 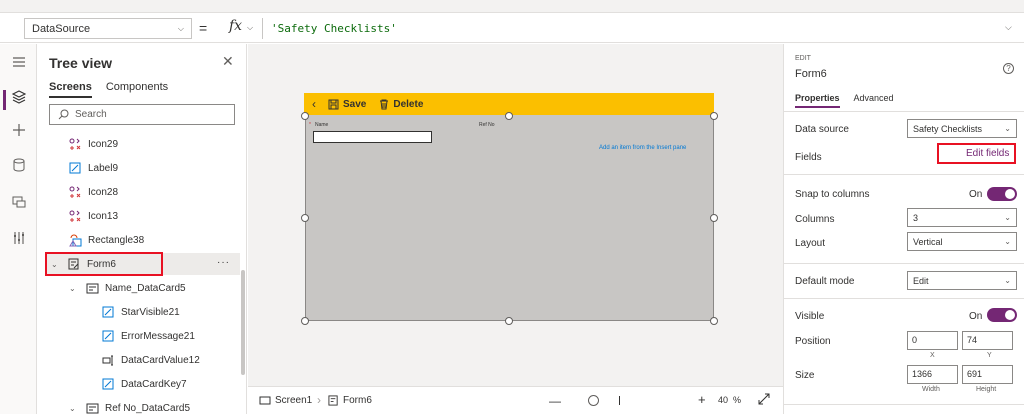 What do you see at coordinates (357, 400) in the screenshot?
I see `breadcrumb-control-label: Form6` at bounding box center [357, 400].